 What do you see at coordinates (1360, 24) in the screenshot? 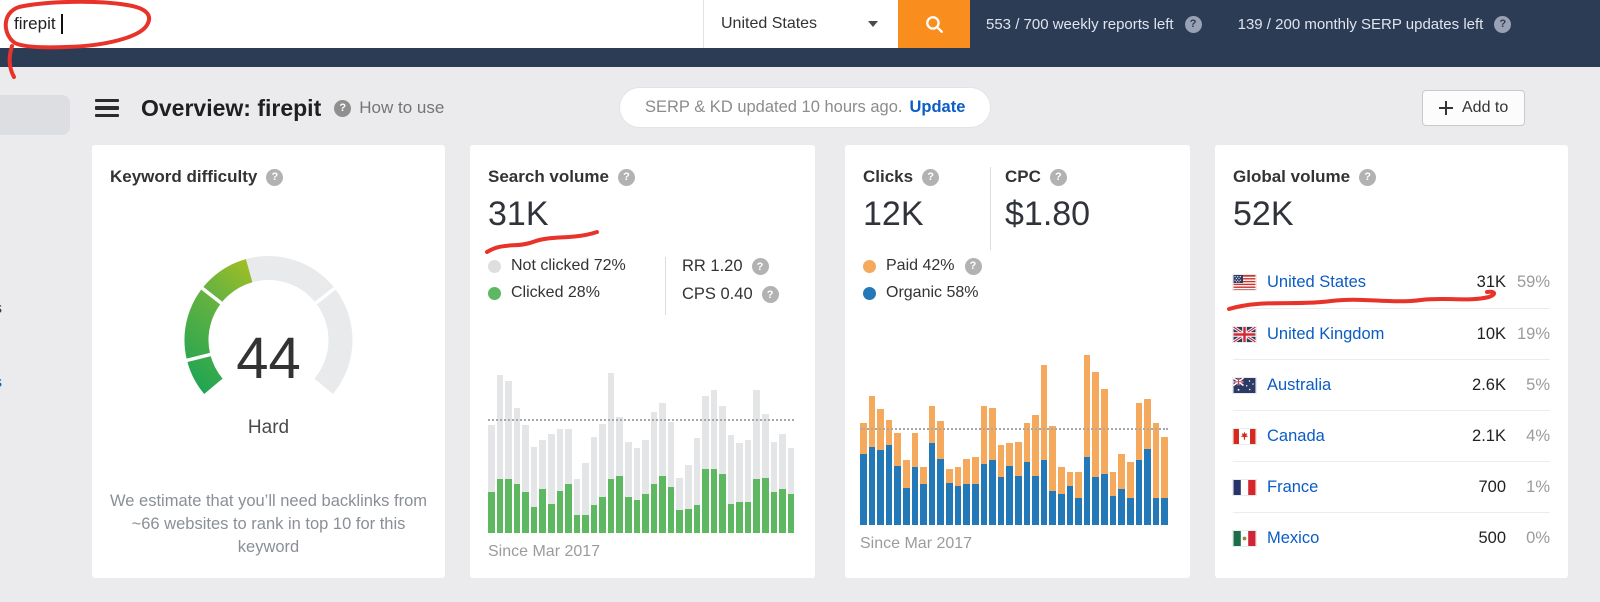
I see `serp-updates-left: 139 / 200 monthly SERP updates left` at bounding box center [1360, 24].